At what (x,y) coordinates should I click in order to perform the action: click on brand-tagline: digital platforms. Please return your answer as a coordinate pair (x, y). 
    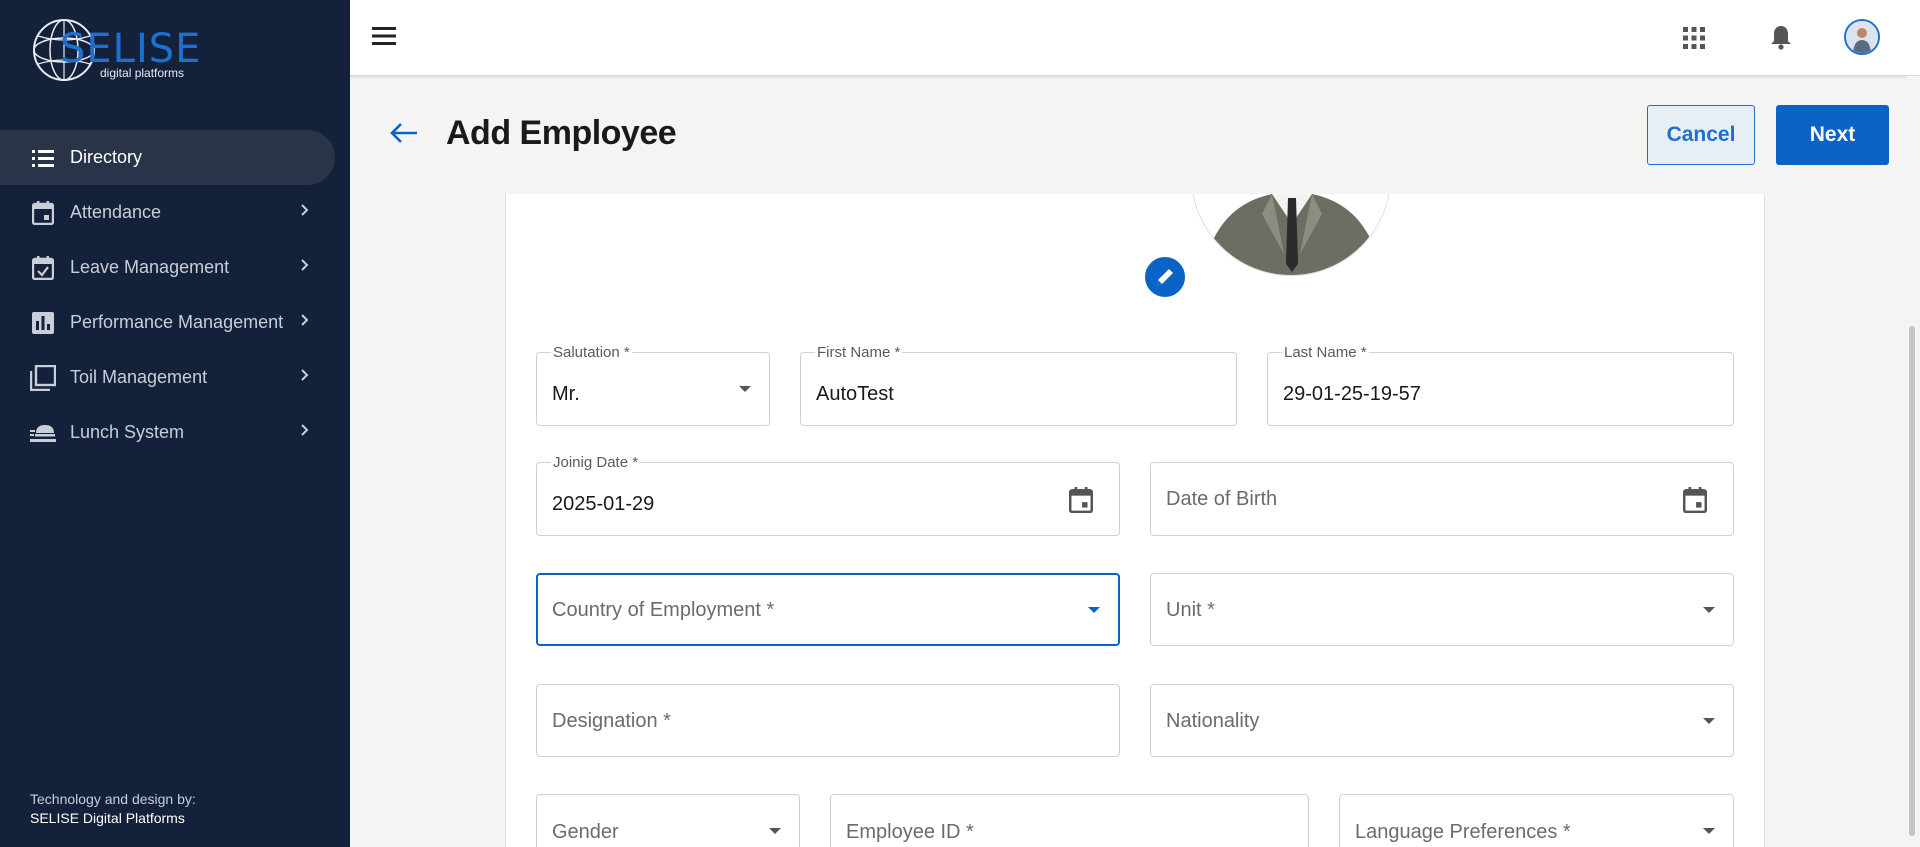
    Looking at the image, I should click on (142, 73).